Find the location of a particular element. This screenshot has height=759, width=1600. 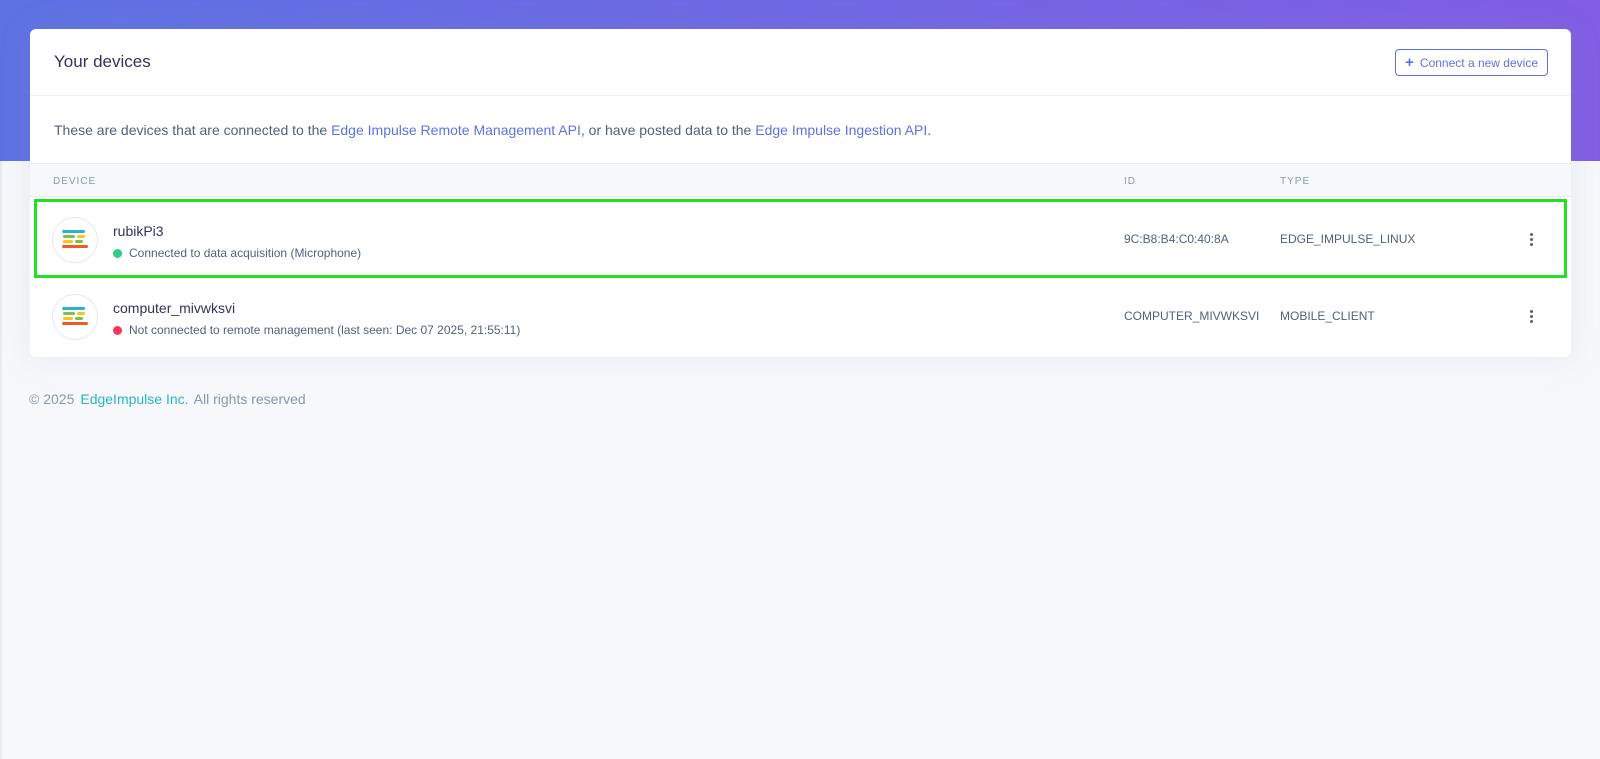

description-suffix: . is located at coordinates (929, 129).